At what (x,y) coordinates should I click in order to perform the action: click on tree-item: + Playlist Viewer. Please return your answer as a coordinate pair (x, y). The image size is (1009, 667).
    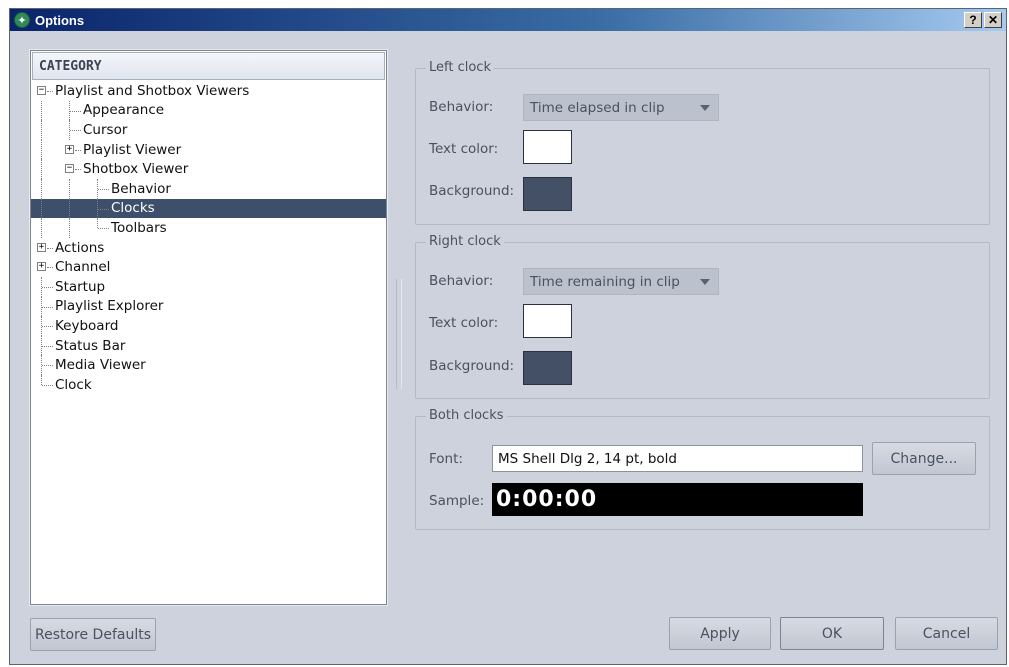
    Looking at the image, I should click on (208, 149).